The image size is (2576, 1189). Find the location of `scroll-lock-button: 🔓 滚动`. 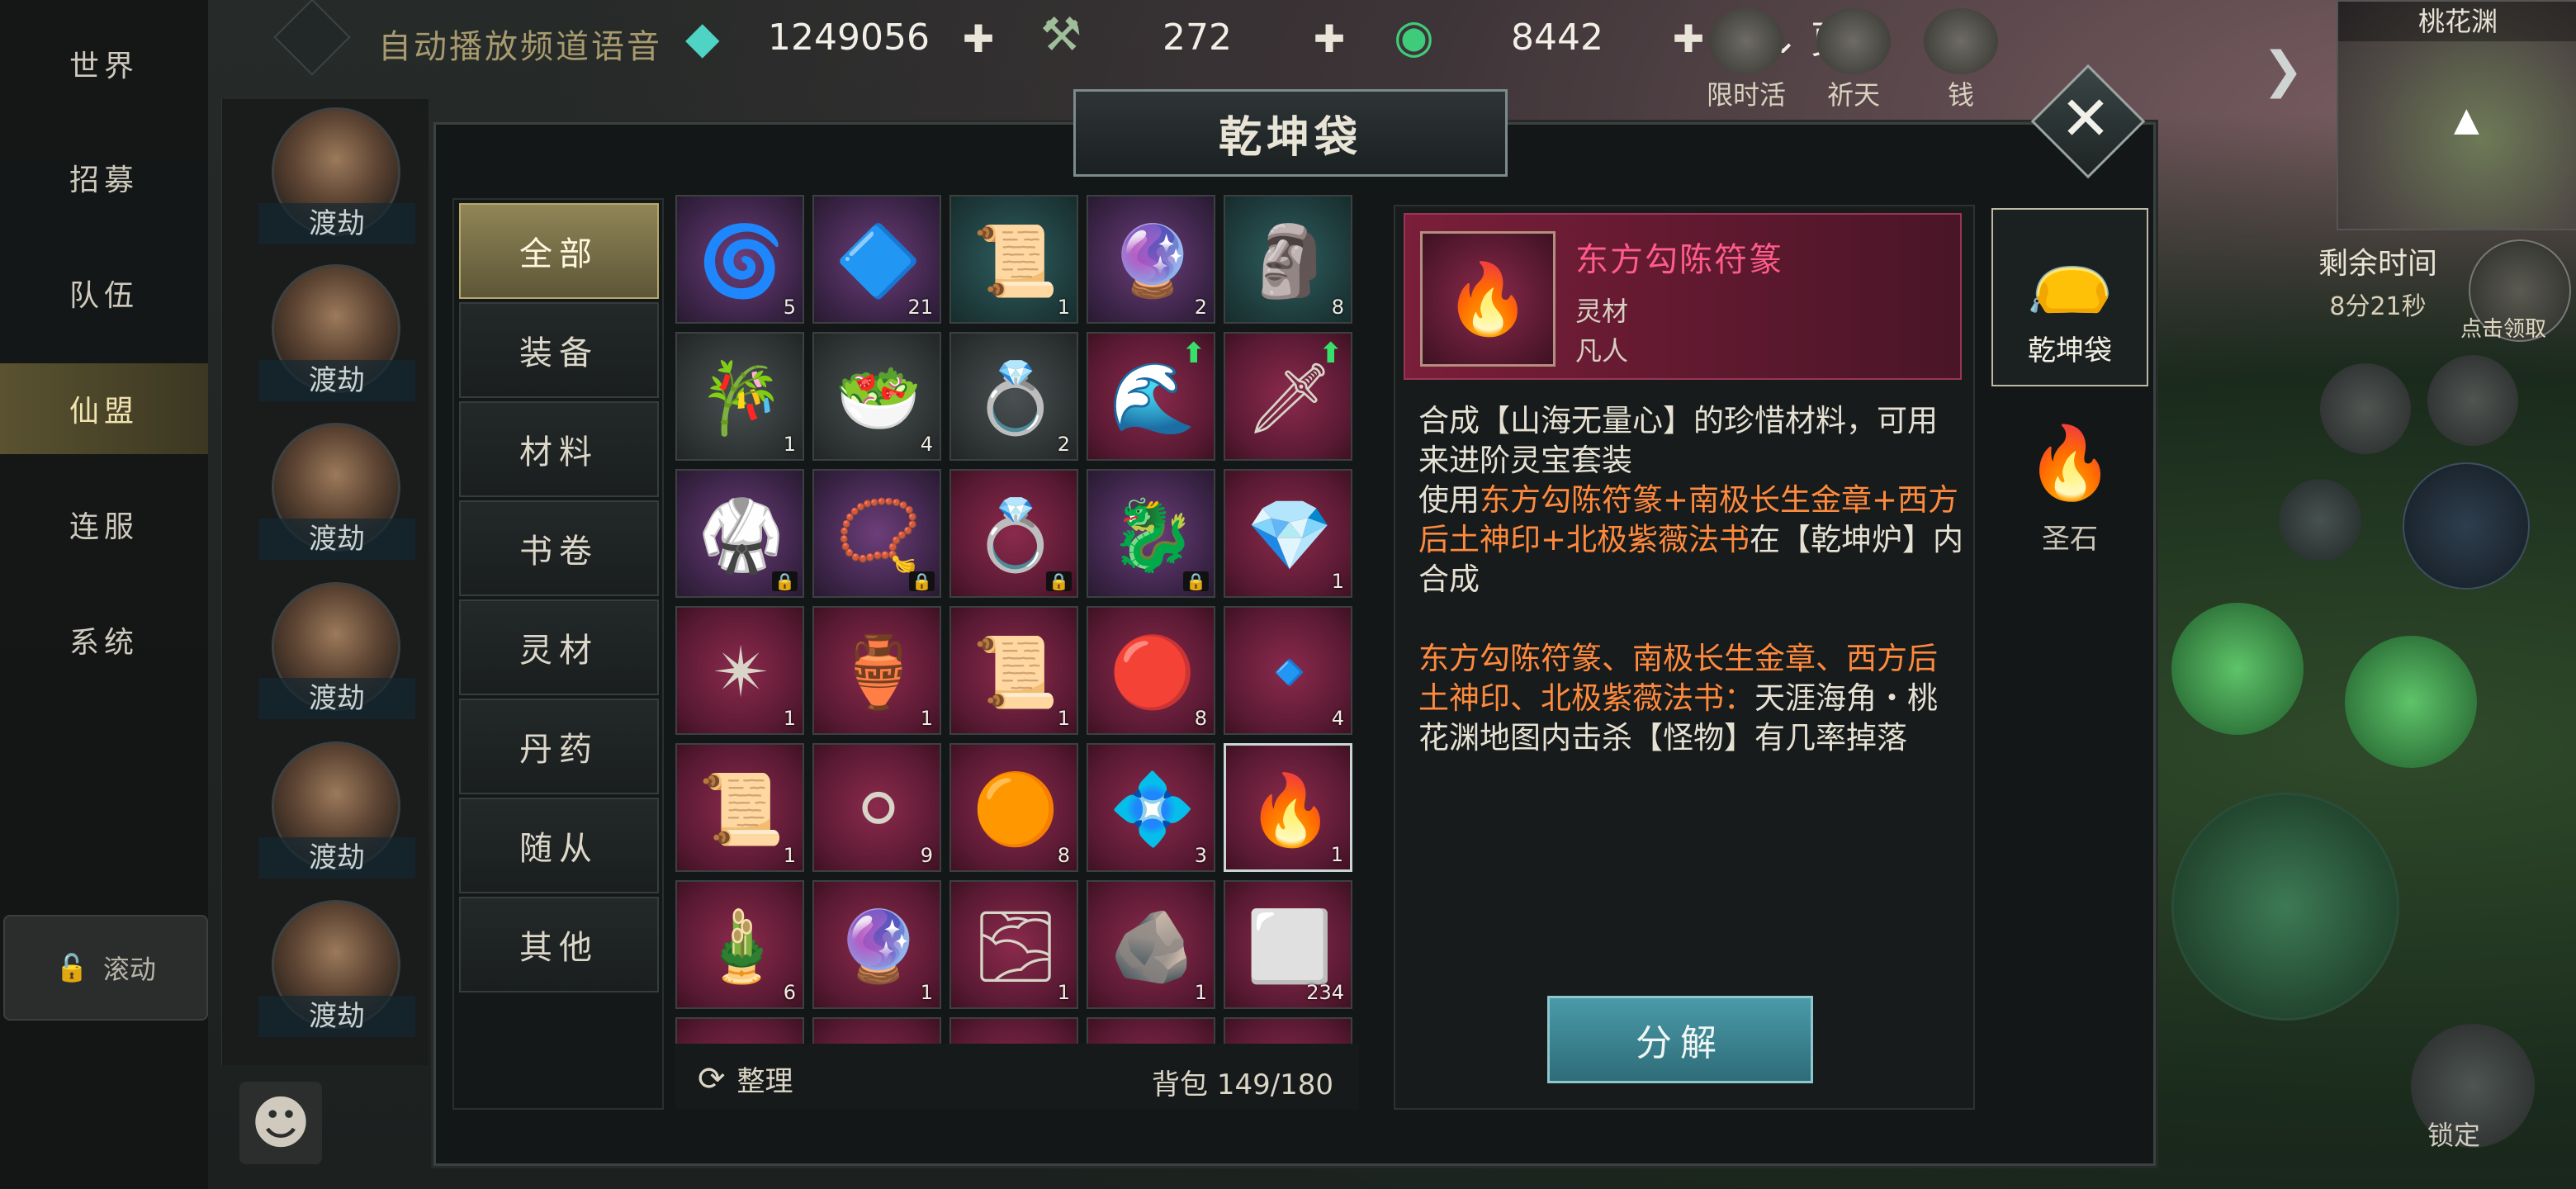

scroll-lock-button: 🔓 滚动 is located at coordinates (105, 968).